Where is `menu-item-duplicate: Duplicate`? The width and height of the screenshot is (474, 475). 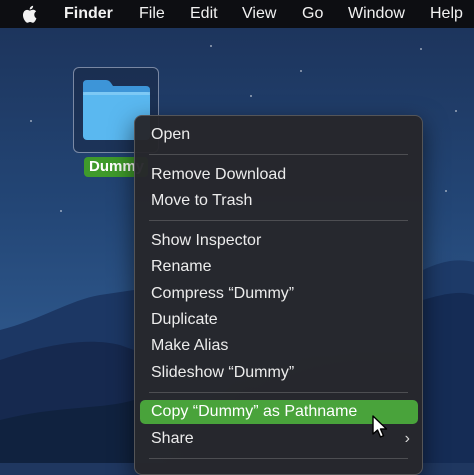
menu-item-duplicate: Duplicate is located at coordinates (279, 320).